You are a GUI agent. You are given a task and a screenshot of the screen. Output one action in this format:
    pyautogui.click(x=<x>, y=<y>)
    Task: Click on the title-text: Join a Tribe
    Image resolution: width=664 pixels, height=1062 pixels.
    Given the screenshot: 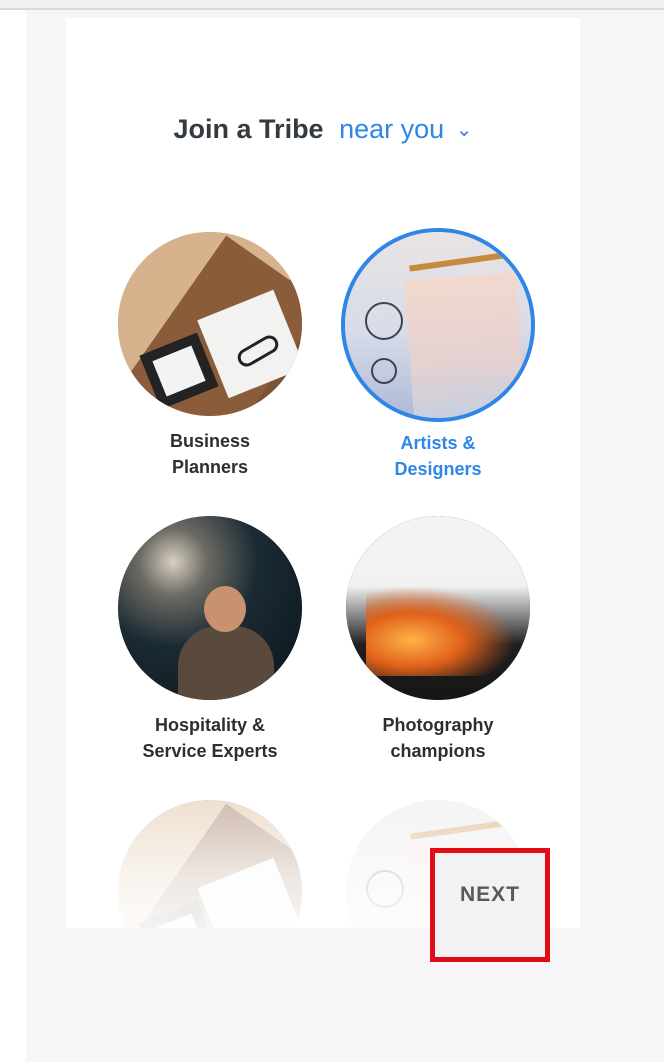 What is the action you would take?
    pyautogui.click(x=248, y=129)
    